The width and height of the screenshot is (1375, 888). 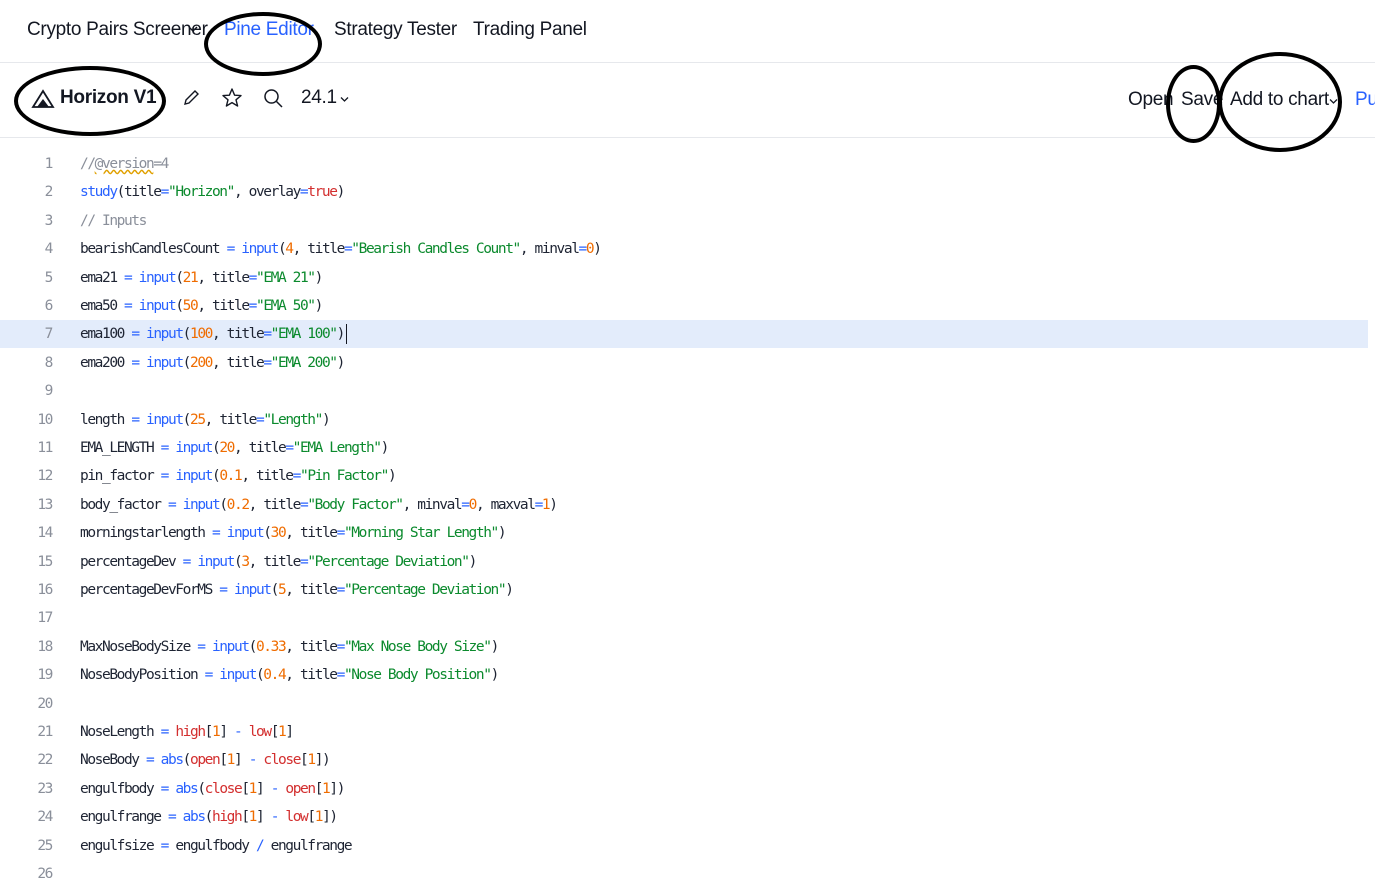 I want to click on line-number: 19, so click(x=45, y=675).